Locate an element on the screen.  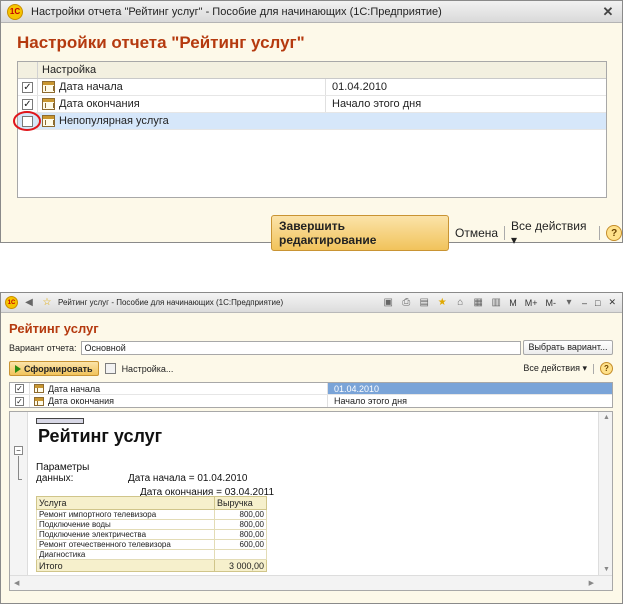
table-row: Подключение электричества 800,00 is located at coordinates (151, 534).